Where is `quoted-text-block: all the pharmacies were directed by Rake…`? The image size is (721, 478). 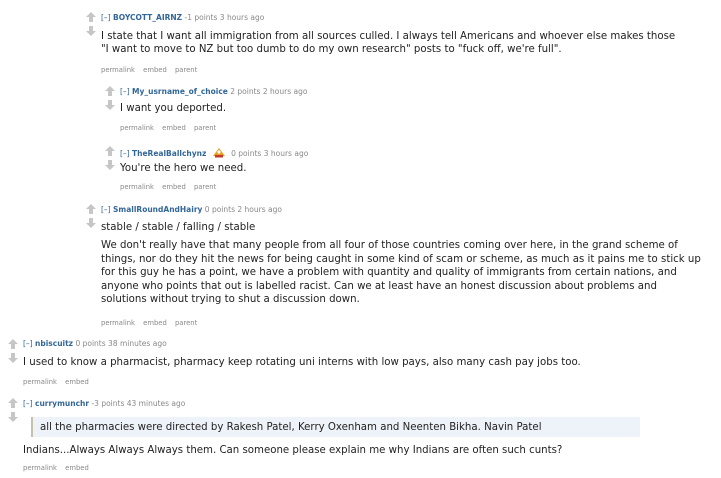
quoted-text-block: all the pharmacies were directed by Rake… is located at coordinates (335, 427).